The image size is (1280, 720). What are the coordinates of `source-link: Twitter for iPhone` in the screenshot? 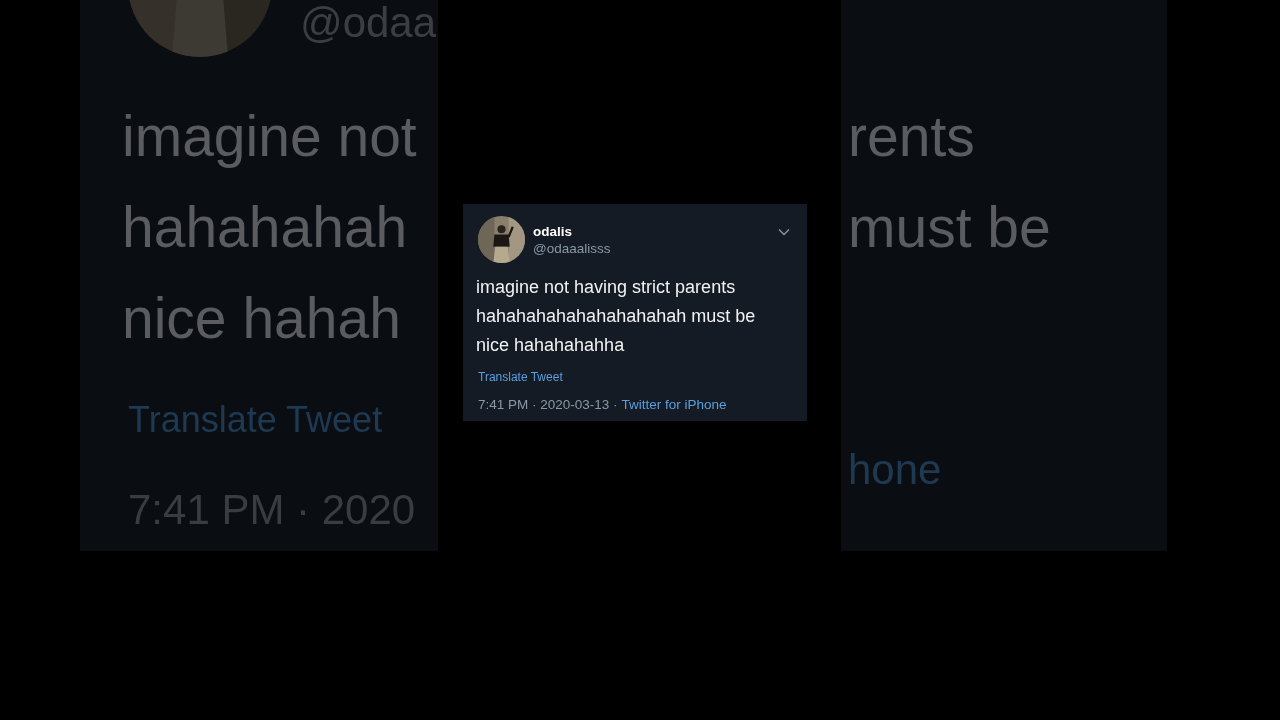 It's located at (674, 404).